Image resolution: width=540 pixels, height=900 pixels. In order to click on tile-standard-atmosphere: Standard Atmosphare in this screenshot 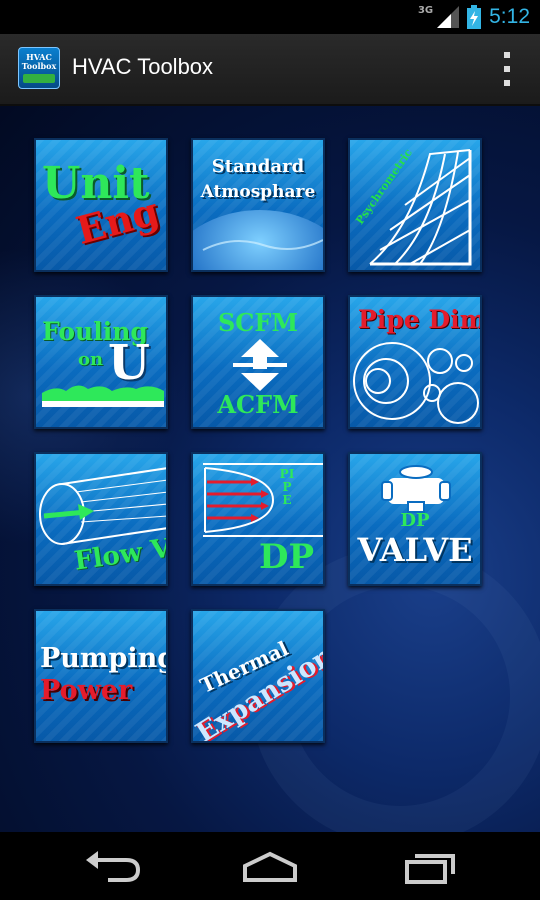, I will do `click(258, 205)`.